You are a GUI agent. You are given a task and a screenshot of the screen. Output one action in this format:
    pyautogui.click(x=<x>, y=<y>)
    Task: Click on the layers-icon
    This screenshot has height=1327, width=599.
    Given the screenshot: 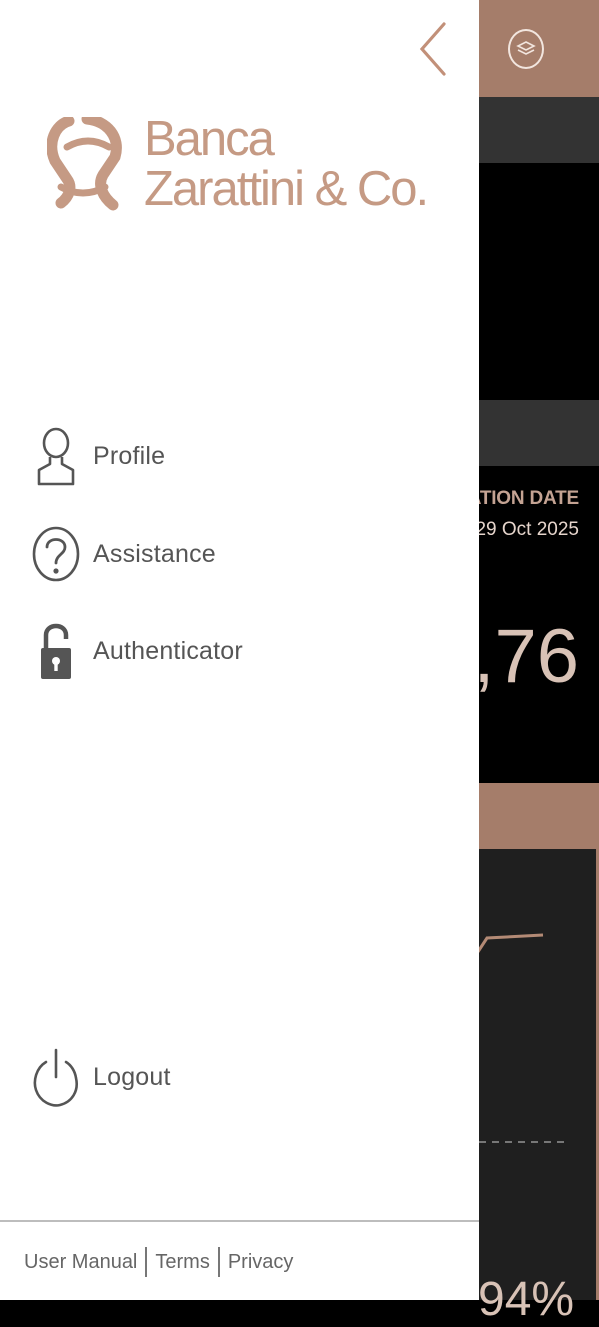 What is the action you would take?
    pyautogui.click(x=526, y=48)
    